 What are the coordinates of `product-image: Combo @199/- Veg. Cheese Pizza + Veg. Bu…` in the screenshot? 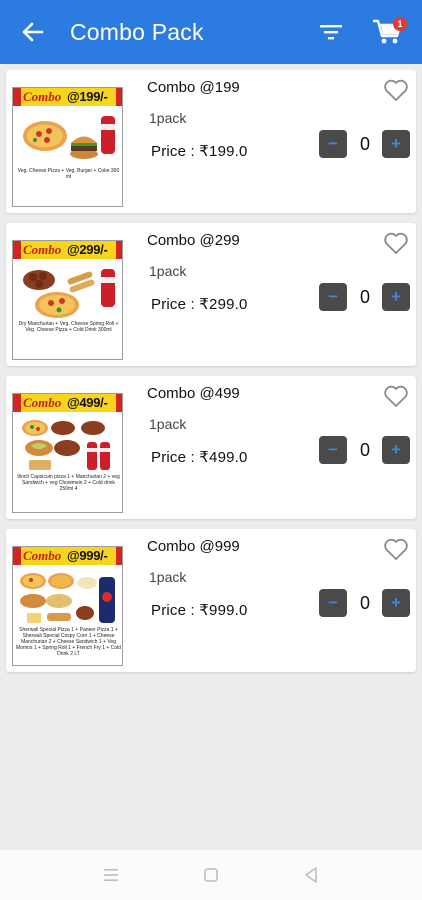 It's located at (67, 147).